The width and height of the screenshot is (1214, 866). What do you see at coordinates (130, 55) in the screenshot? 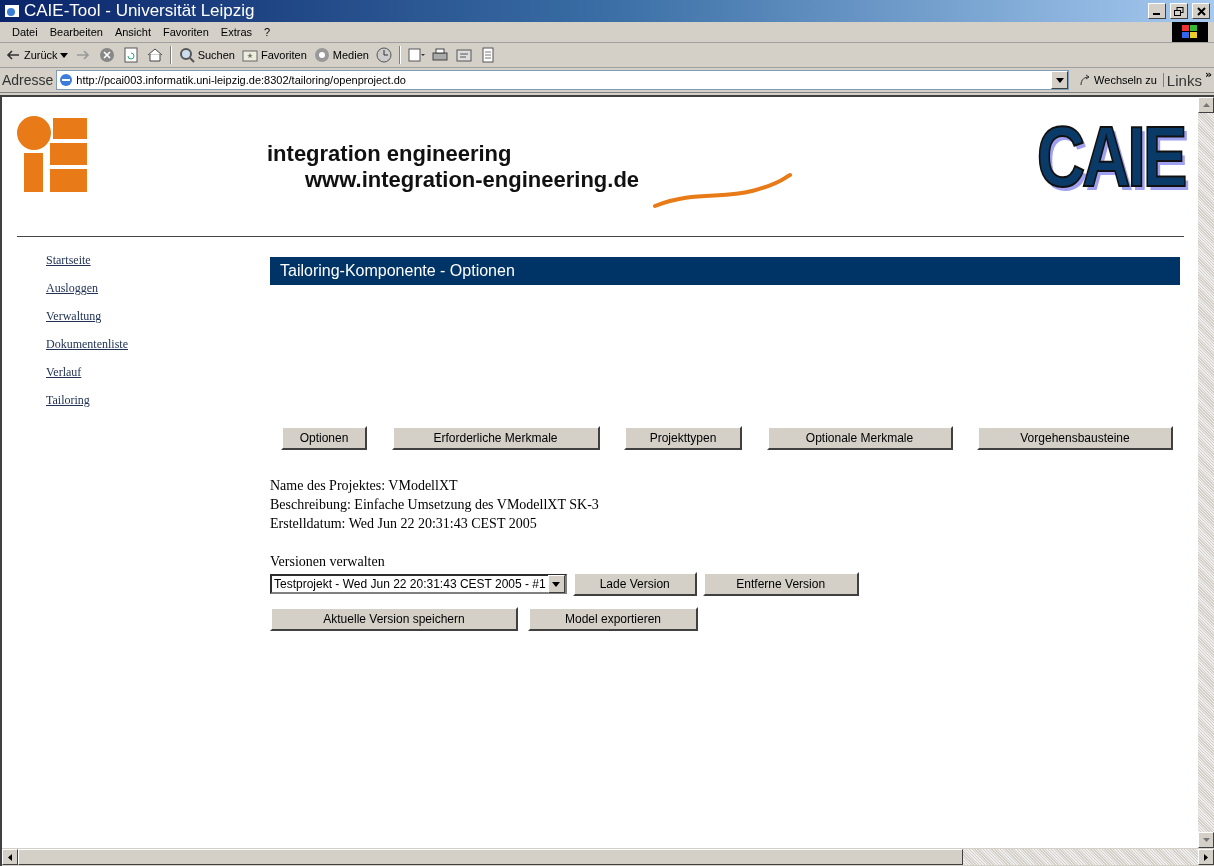
I see `refresh-icon` at bounding box center [130, 55].